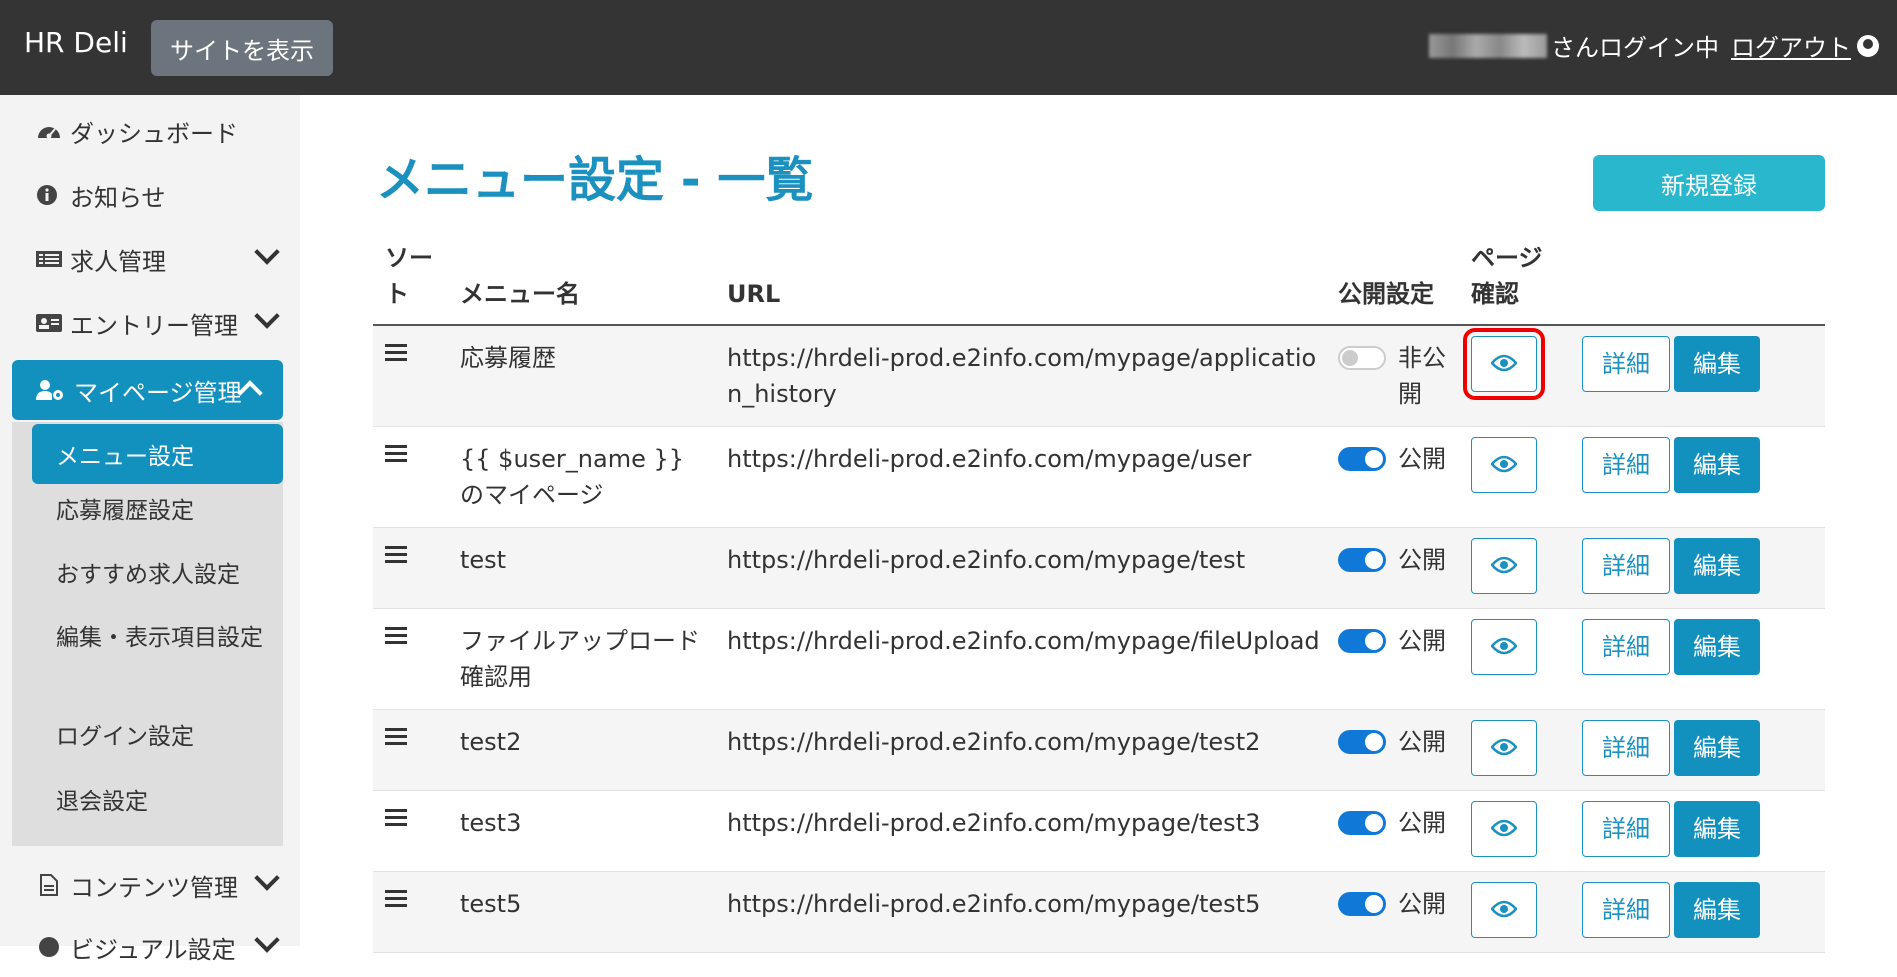 The image size is (1897, 977). Describe the element at coordinates (157, 454) in the screenshot. I see `sidebar-subitem-menu-settings: メニュー設定` at that location.